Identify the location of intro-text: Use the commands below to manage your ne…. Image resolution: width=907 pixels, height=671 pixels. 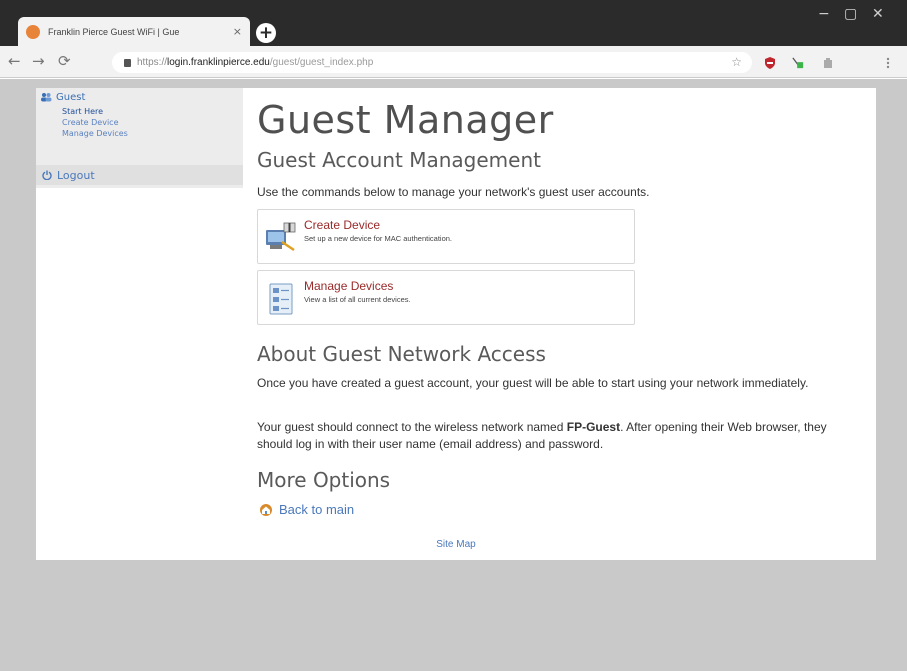
(453, 192).